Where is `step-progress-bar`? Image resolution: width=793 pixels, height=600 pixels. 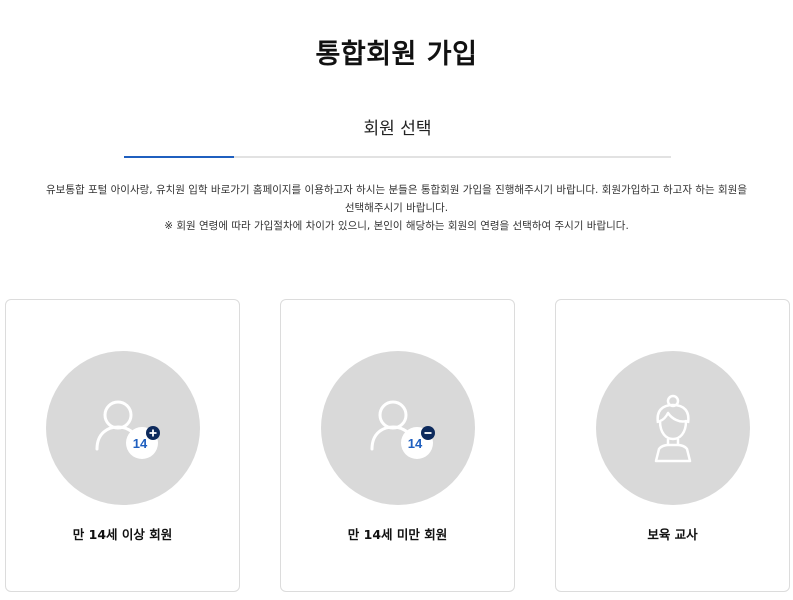 step-progress-bar is located at coordinates (397, 157).